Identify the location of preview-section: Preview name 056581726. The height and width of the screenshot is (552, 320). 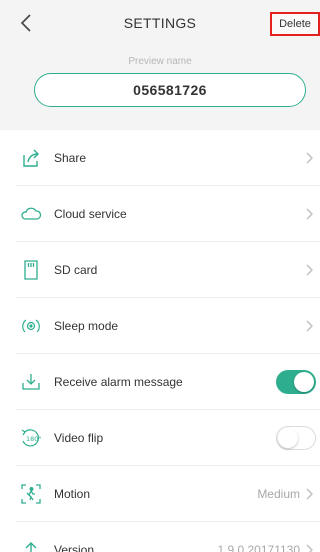
(160, 86).